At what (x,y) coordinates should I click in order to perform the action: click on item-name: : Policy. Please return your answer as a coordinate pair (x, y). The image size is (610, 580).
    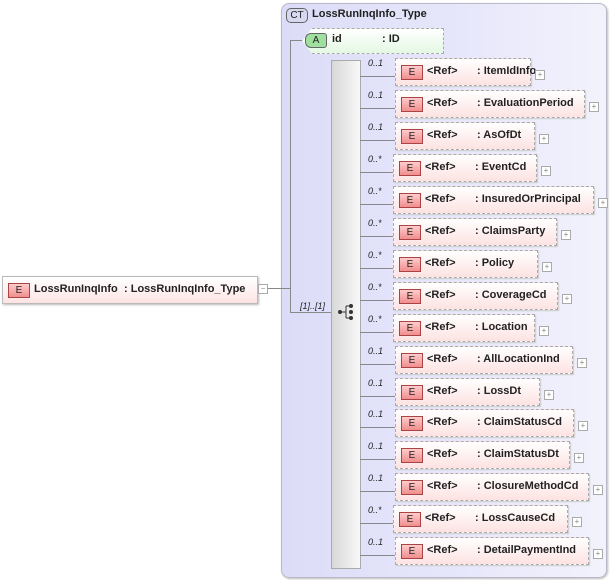
    Looking at the image, I should click on (495, 262).